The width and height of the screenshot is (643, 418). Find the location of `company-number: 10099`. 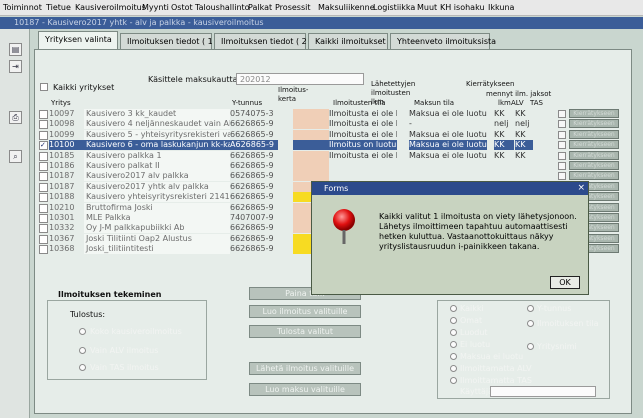

company-number: 10099 is located at coordinates (62, 134).